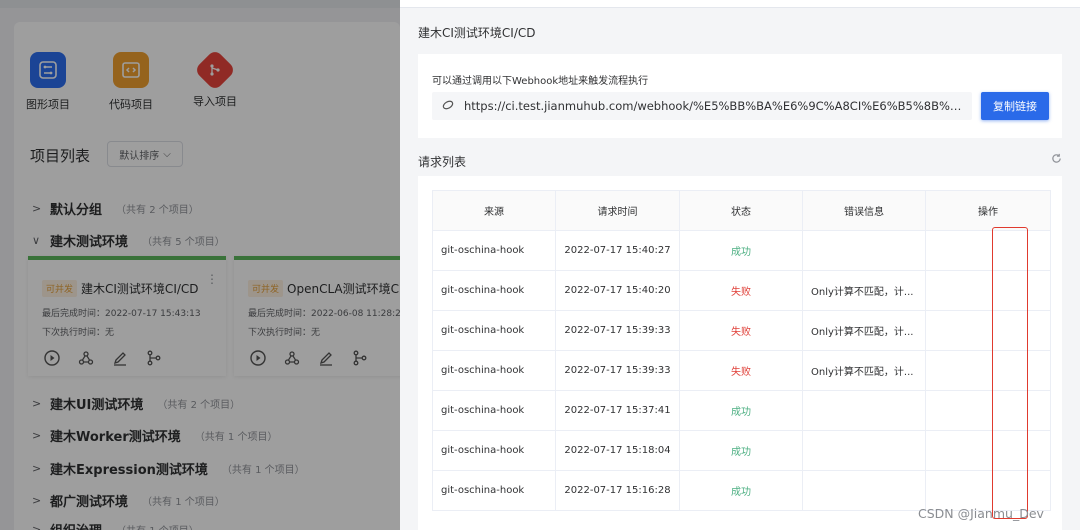 The image size is (1080, 530). What do you see at coordinates (981, 513) in the screenshot?
I see `watermark: CSDN @Jianmu_Dev` at bounding box center [981, 513].